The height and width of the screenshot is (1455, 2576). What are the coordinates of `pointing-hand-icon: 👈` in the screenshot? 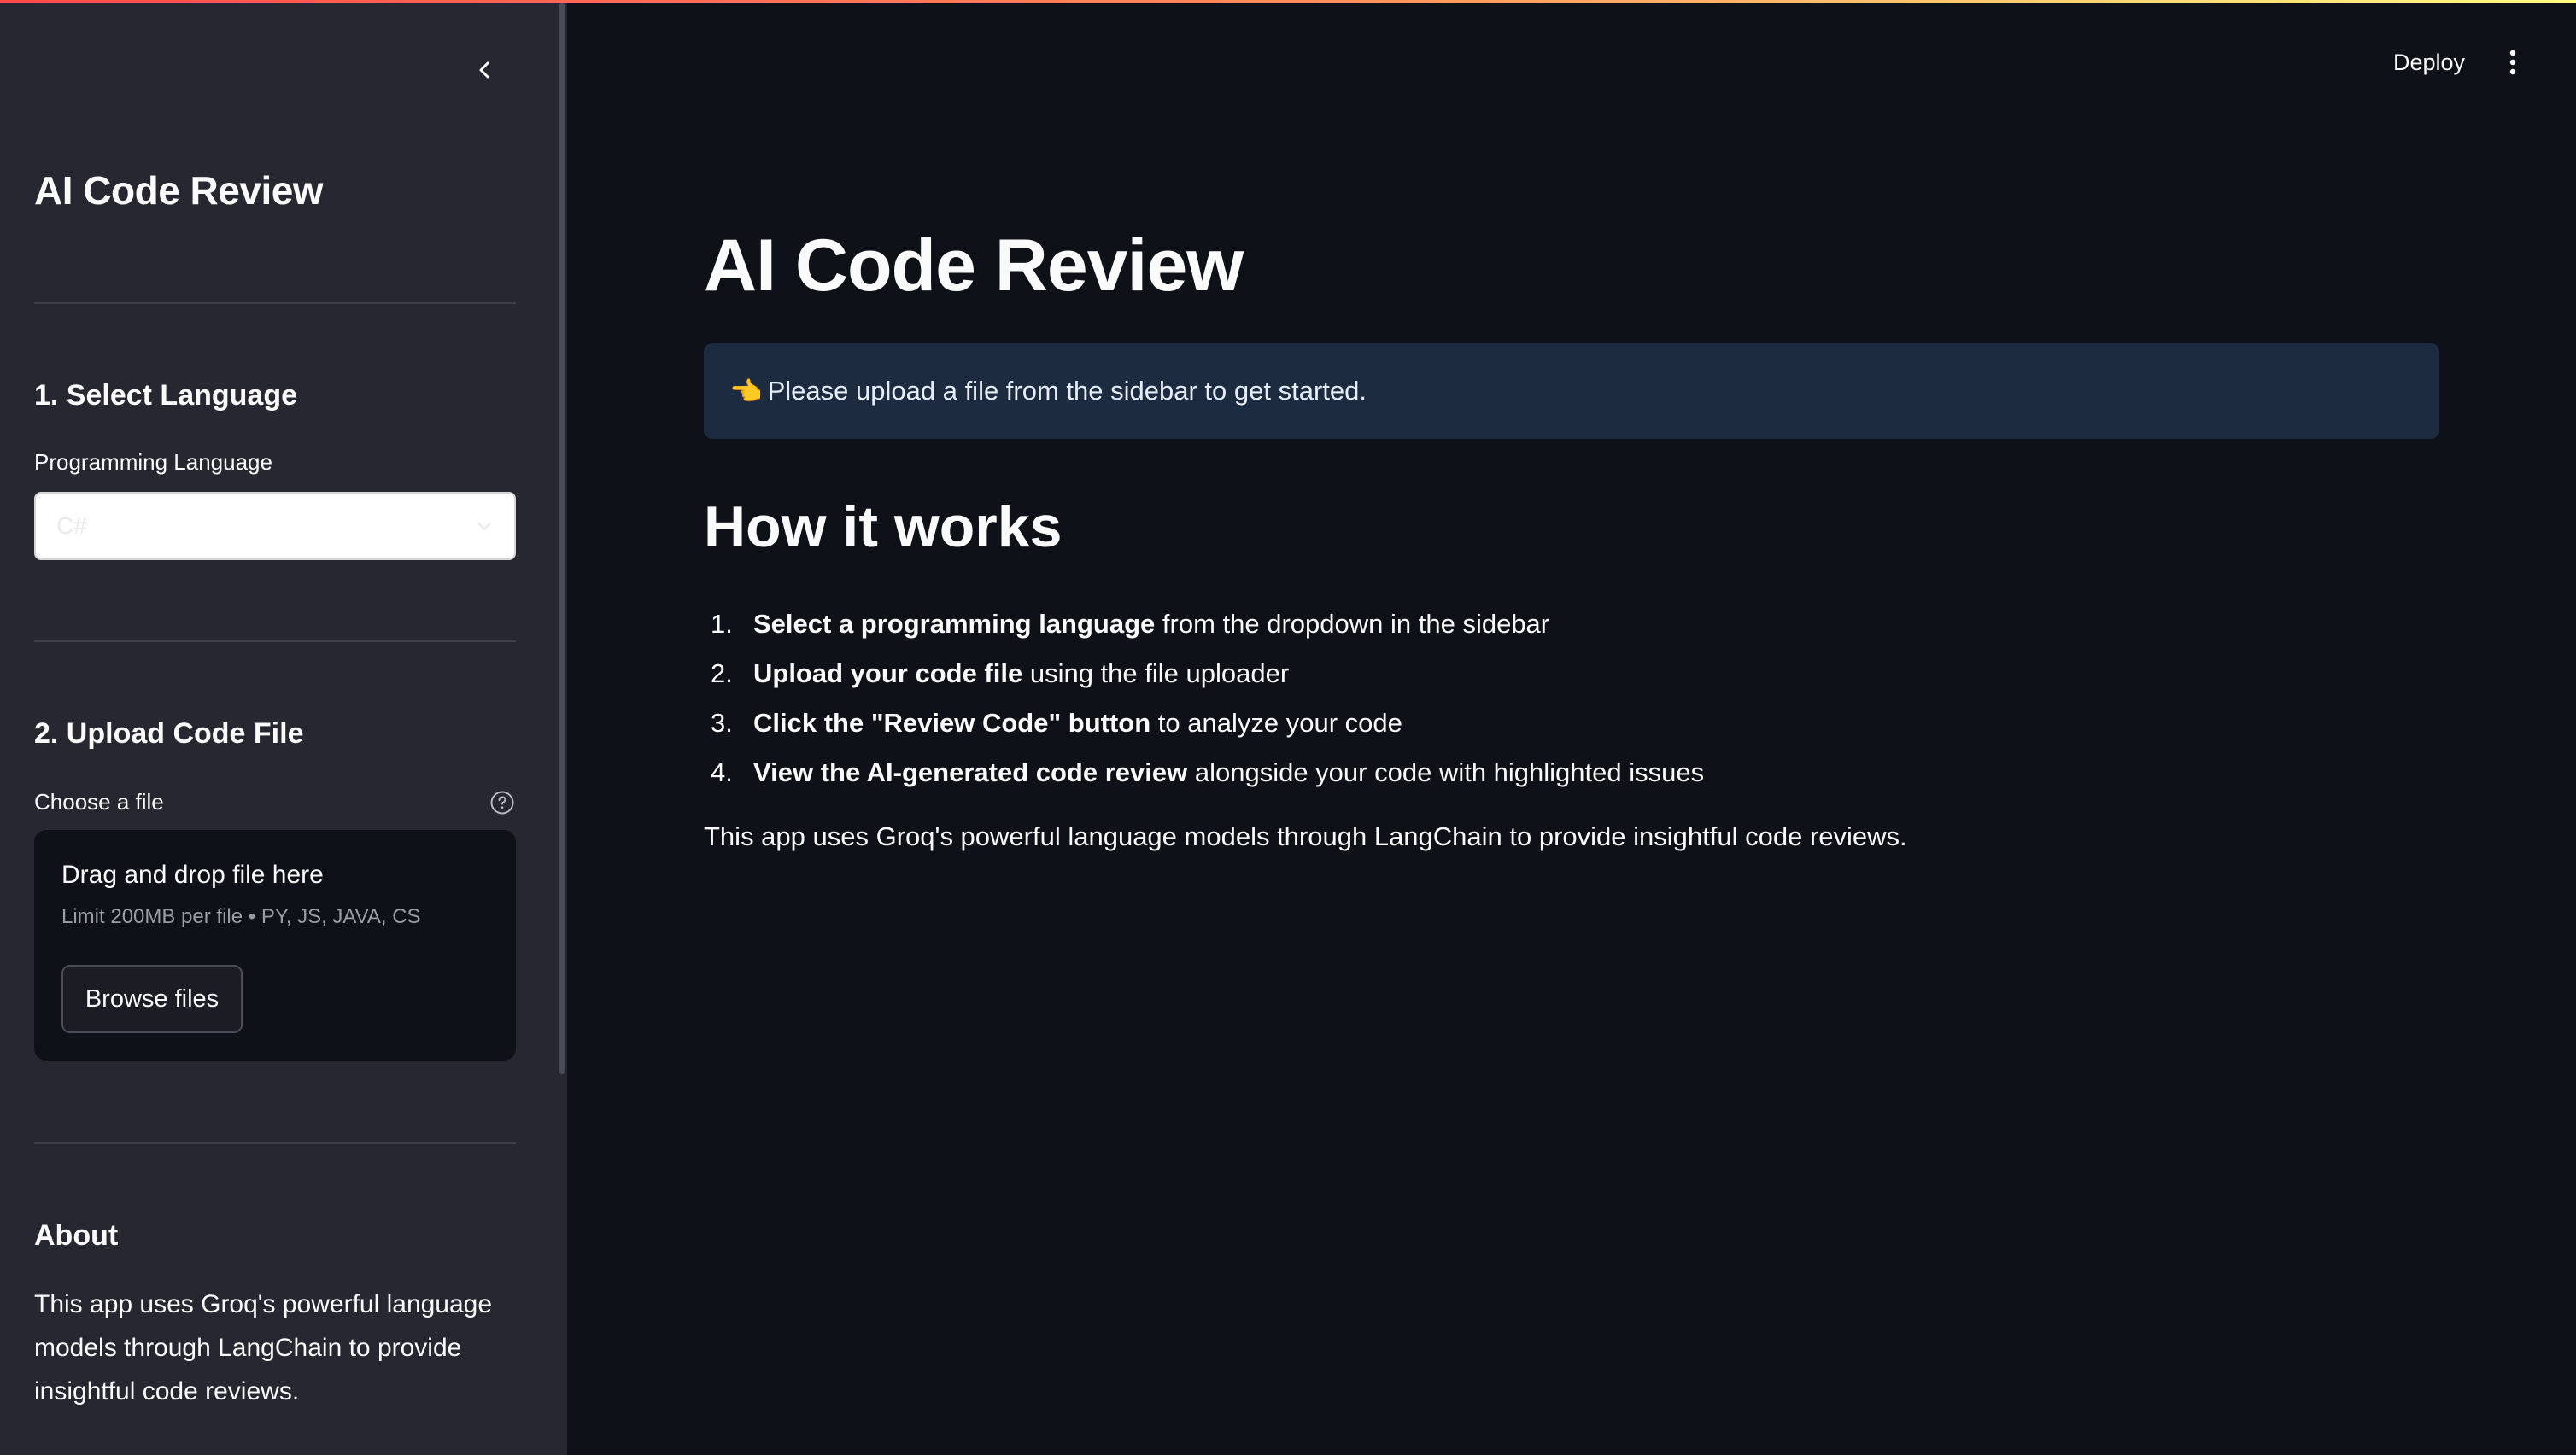 It's located at (746, 391).